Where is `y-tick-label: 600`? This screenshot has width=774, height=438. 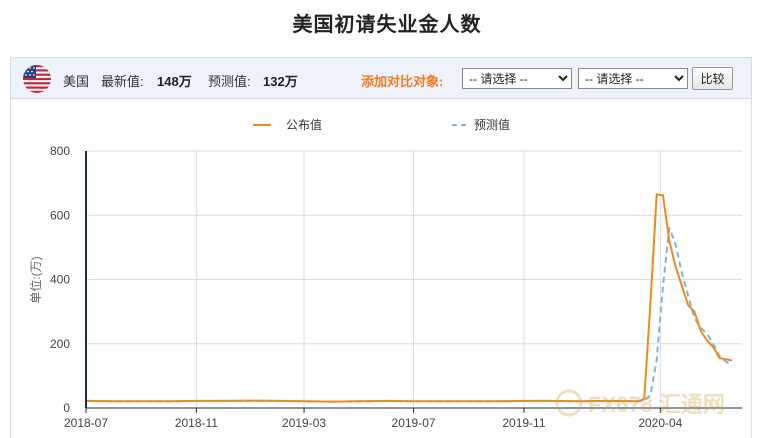 y-tick-label: 600 is located at coordinates (60, 215).